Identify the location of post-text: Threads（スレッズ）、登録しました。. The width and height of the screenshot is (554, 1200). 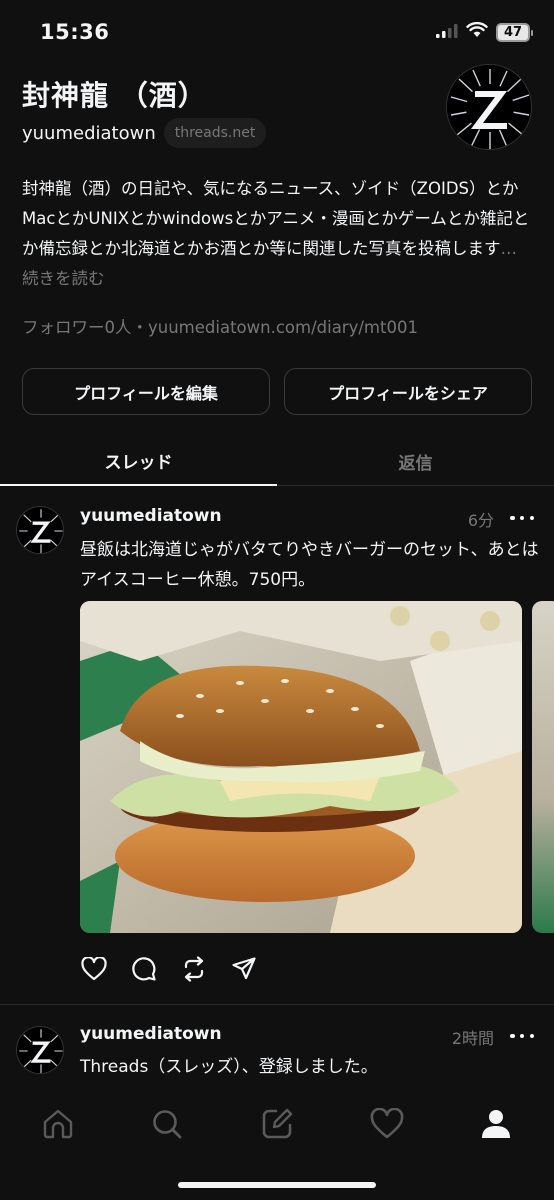
(229, 1067).